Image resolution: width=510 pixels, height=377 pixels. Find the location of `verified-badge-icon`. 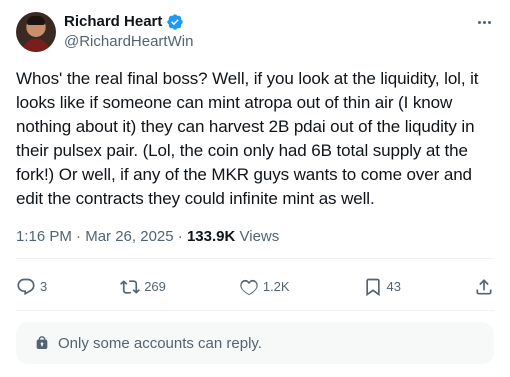

verified-badge-icon is located at coordinates (175, 22).